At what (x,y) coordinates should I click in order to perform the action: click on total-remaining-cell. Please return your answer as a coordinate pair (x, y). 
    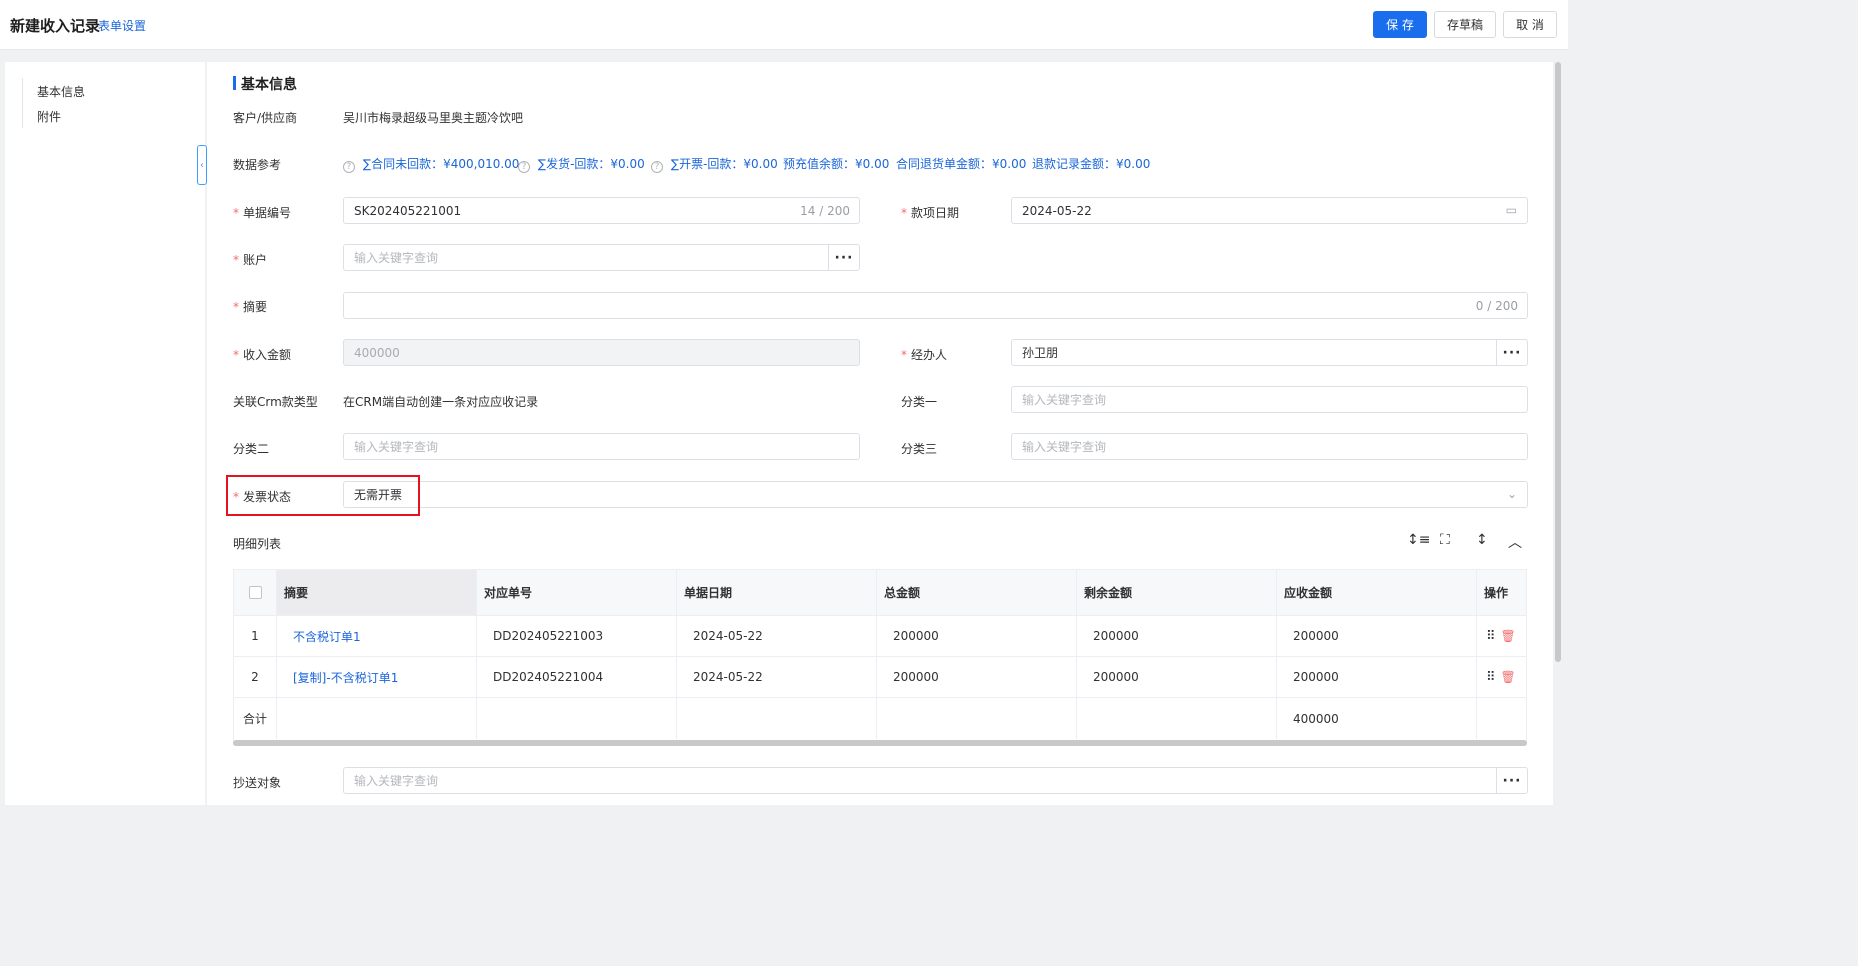
    Looking at the image, I should click on (1177, 718).